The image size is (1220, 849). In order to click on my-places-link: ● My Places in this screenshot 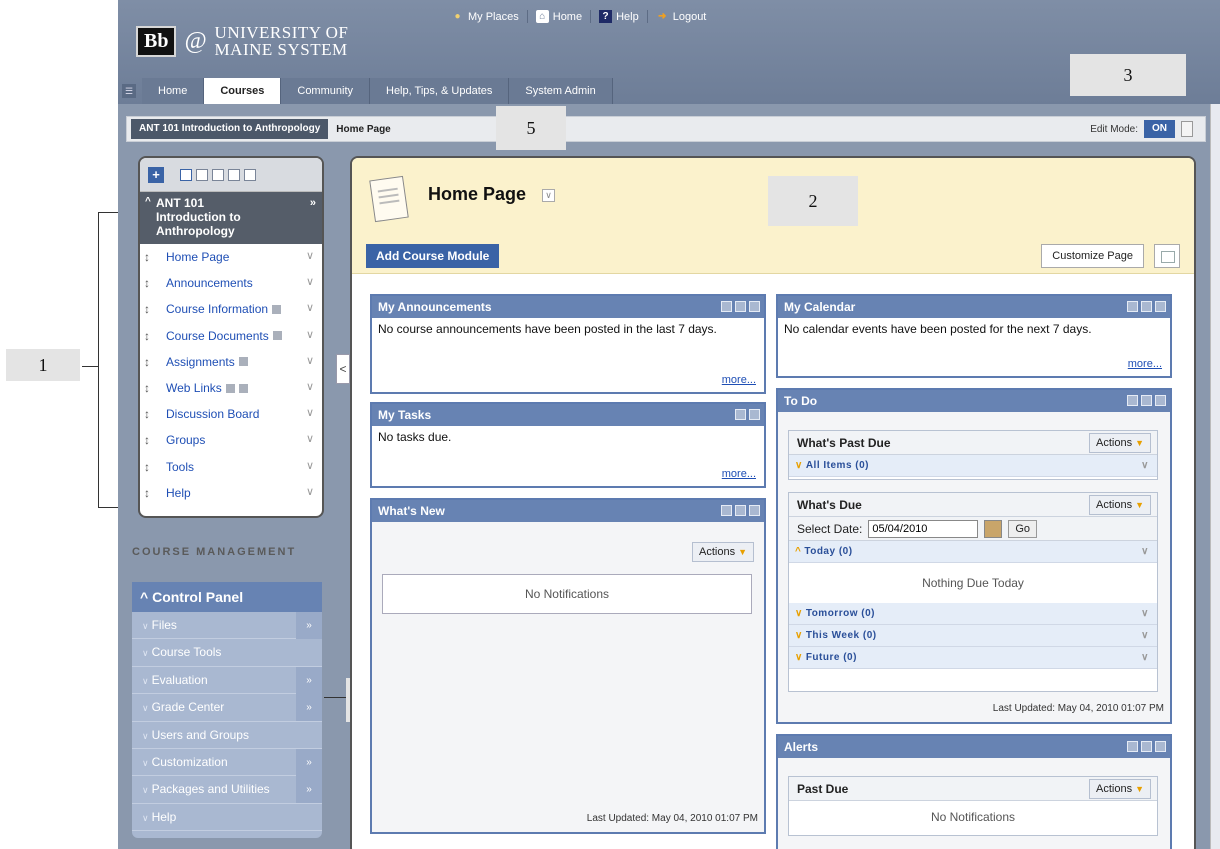, I will do `click(489, 16)`.